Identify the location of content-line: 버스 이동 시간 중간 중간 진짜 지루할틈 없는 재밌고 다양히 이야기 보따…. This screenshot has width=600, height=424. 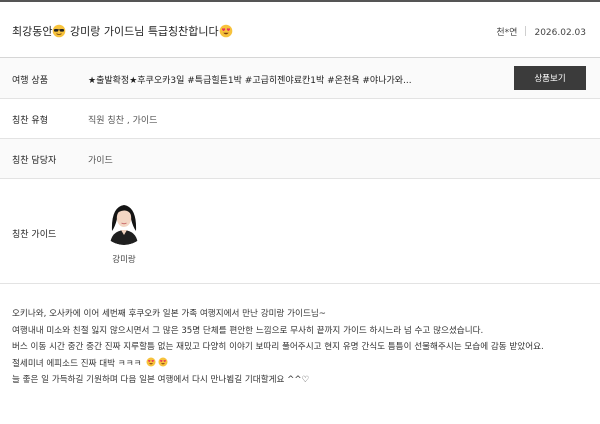
(278, 347).